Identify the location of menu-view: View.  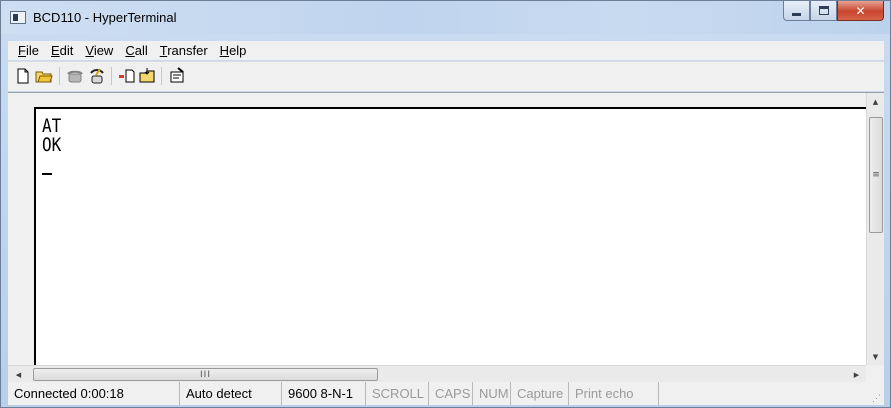
(99, 50).